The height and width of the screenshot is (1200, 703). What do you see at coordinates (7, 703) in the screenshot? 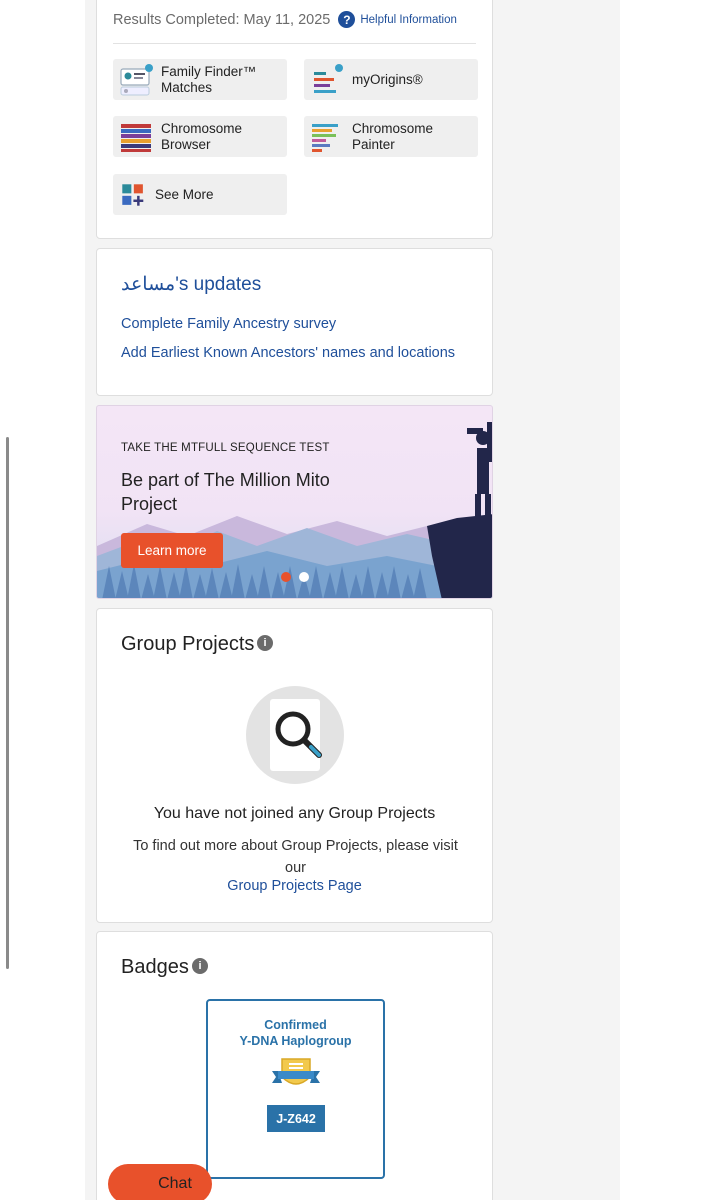
I see `scrollbar` at bounding box center [7, 703].